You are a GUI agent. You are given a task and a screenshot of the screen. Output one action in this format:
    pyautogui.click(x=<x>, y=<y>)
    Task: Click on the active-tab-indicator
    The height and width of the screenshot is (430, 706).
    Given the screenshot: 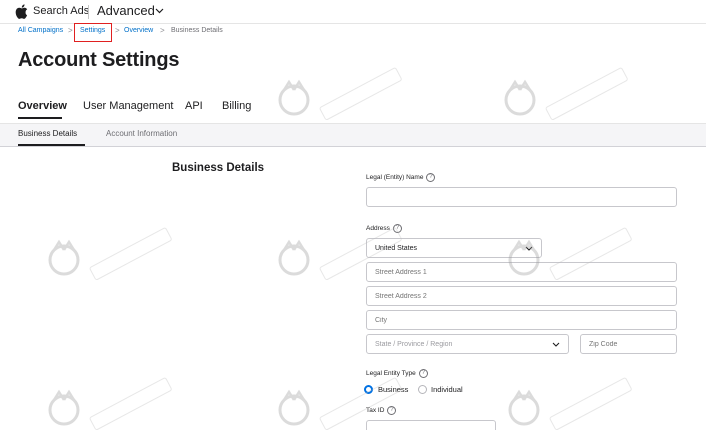 What is the action you would take?
    pyautogui.click(x=40, y=118)
    